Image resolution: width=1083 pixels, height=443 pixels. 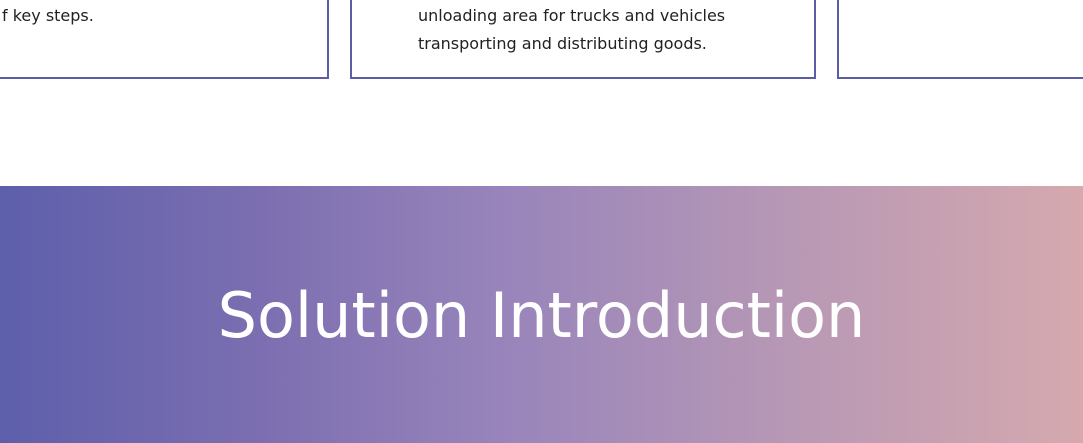 I want to click on feature-card-right, so click(x=960, y=39).